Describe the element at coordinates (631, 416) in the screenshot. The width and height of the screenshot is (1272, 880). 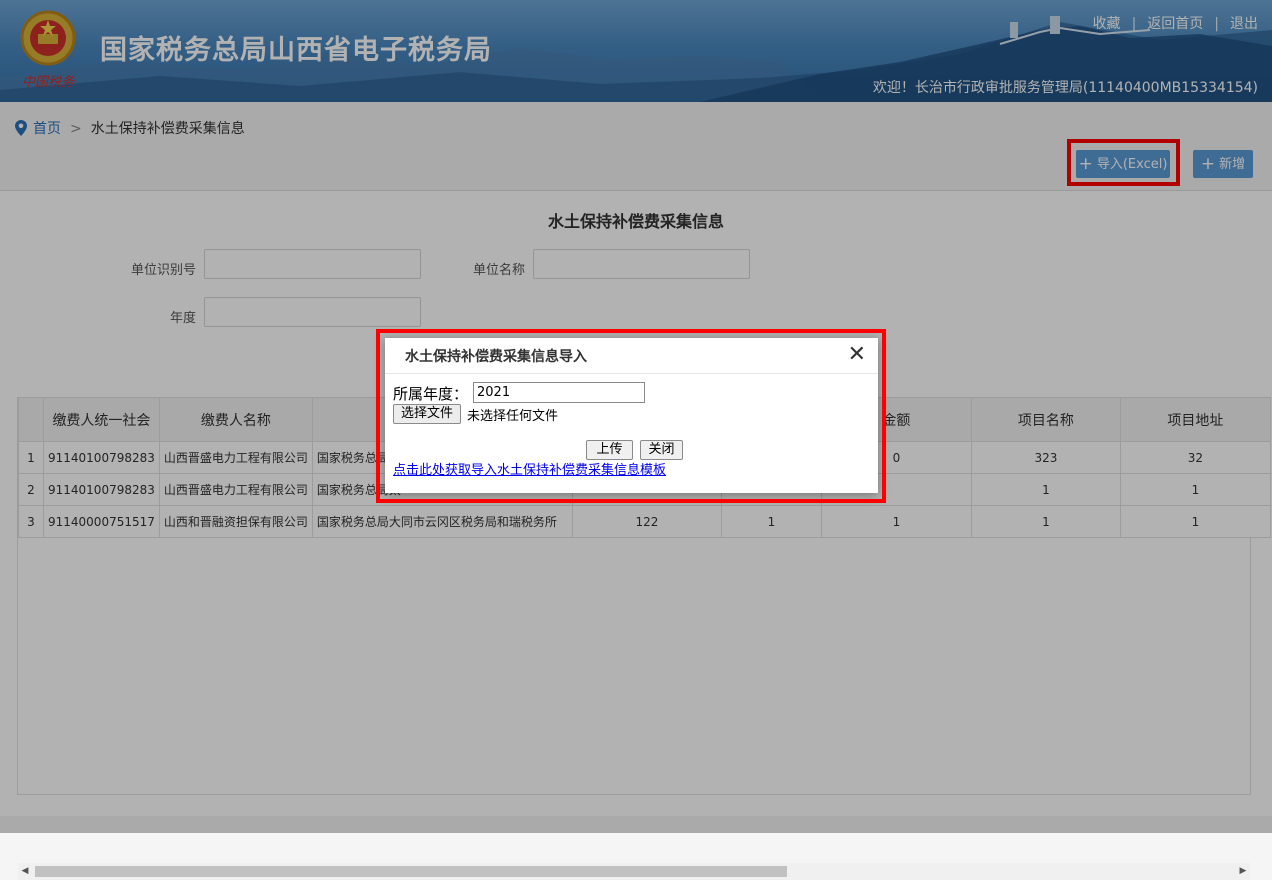
I see `highlight-box-dialog` at that location.